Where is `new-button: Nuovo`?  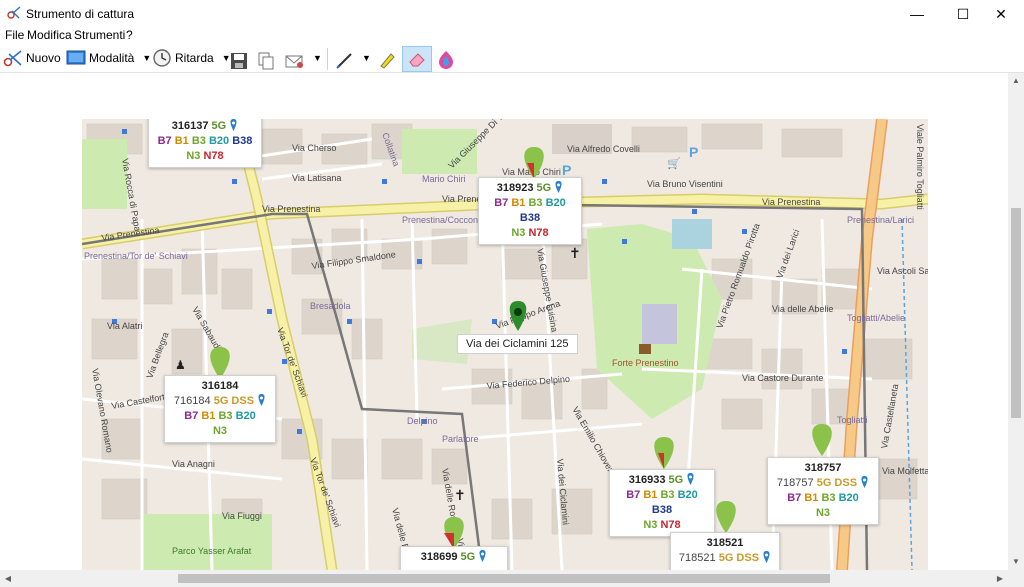
new-button: Nuovo is located at coordinates (32, 58).